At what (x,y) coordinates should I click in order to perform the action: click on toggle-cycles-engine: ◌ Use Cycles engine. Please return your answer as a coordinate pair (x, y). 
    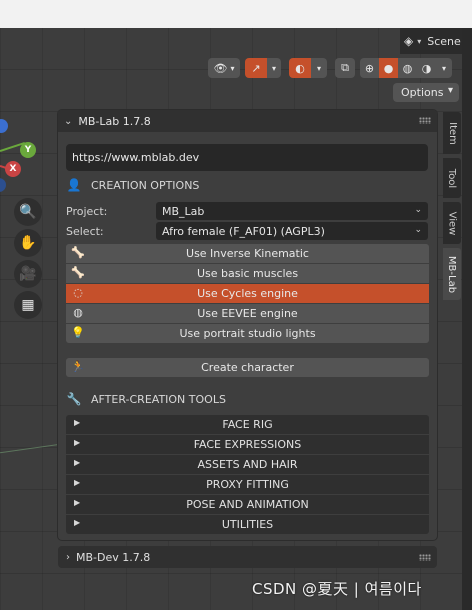
    Looking at the image, I should click on (247, 293).